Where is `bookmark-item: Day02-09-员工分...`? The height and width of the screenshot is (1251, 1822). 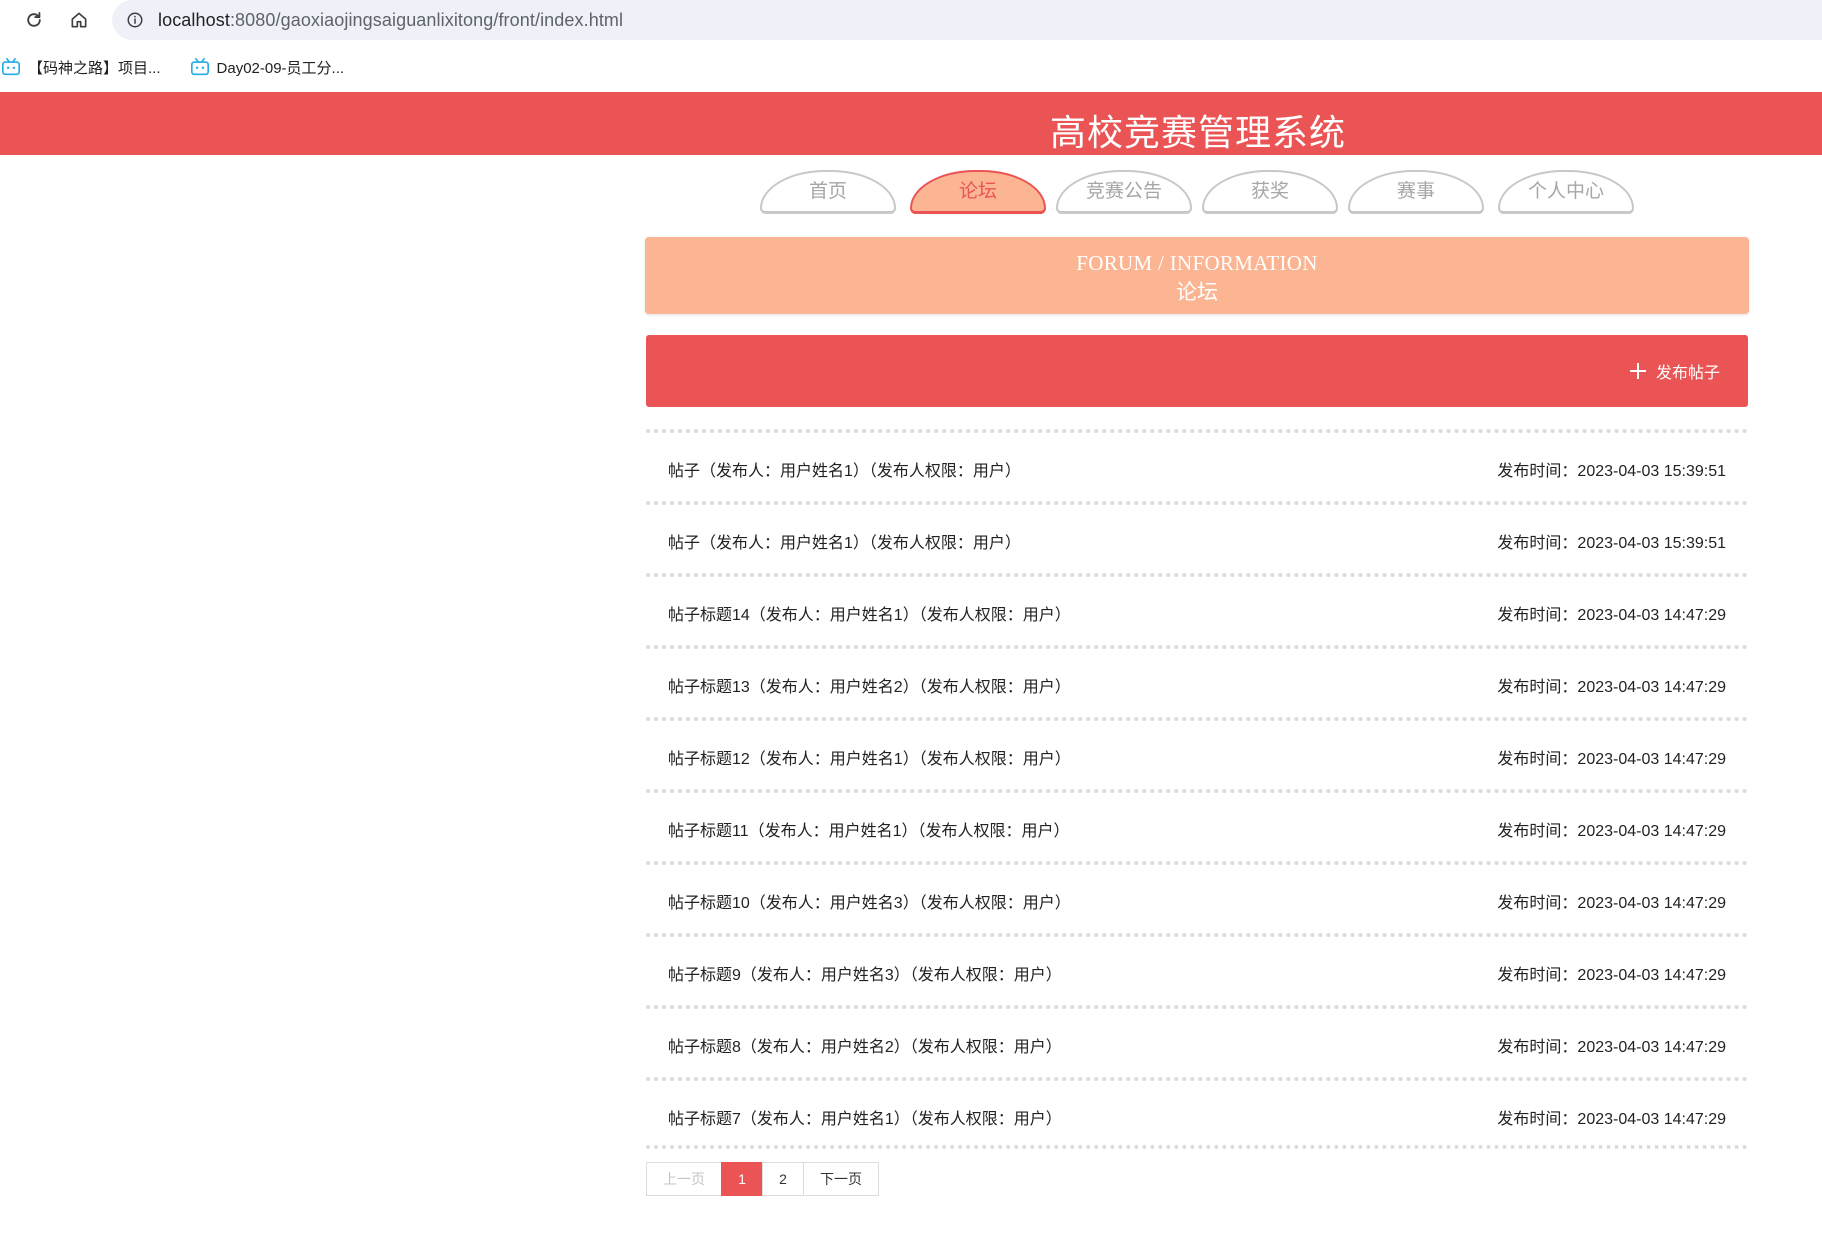
bookmark-item: Day02-09-员工分... is located at coordinates (267, 67).